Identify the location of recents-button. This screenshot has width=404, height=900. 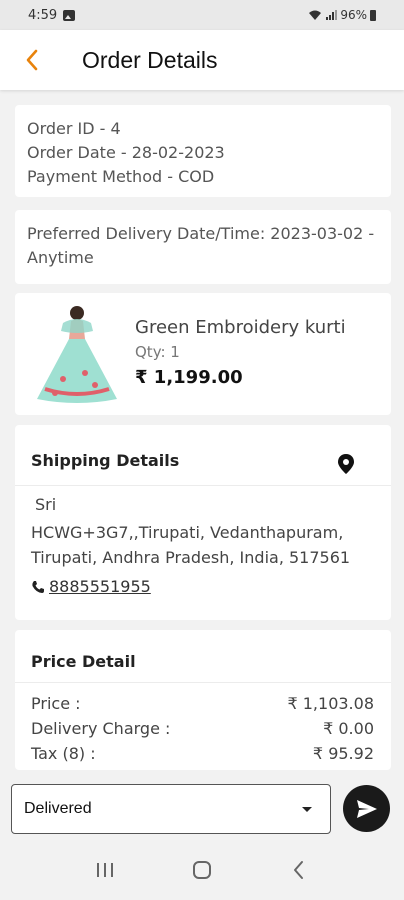
(105, 870).